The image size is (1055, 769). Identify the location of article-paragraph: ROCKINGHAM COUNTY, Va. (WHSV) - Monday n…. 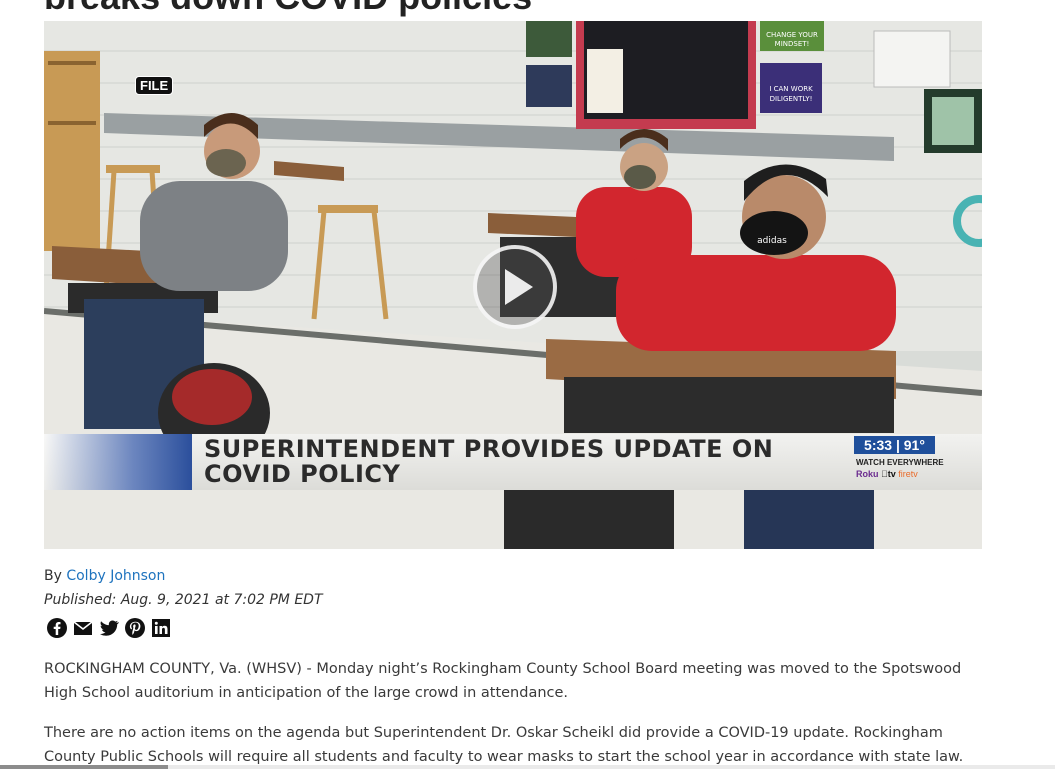
(503, 681).